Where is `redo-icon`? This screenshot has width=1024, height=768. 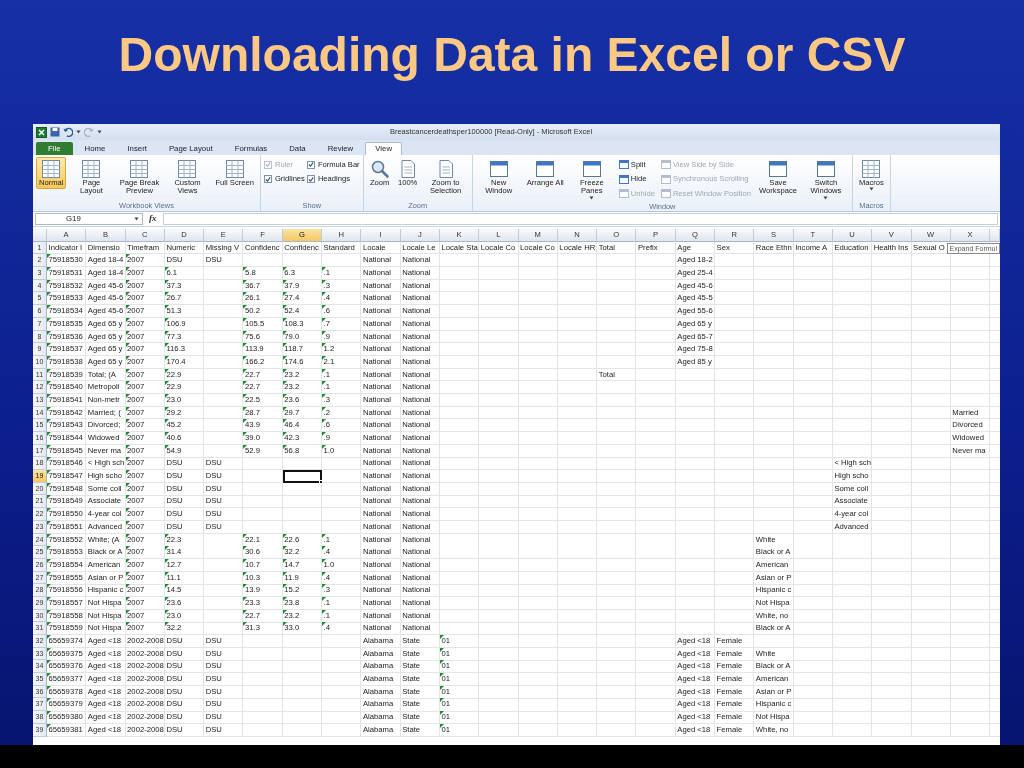
redo-icon is located at coordinates (89, 132).